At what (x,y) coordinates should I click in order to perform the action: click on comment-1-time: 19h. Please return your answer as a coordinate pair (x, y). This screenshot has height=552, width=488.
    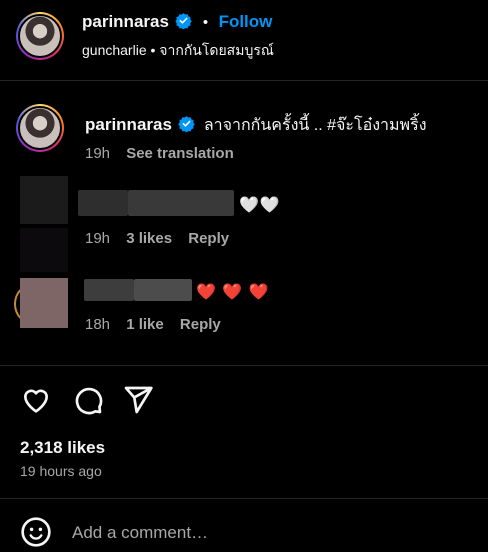
    Looking at the image, I should click on (98, 238).